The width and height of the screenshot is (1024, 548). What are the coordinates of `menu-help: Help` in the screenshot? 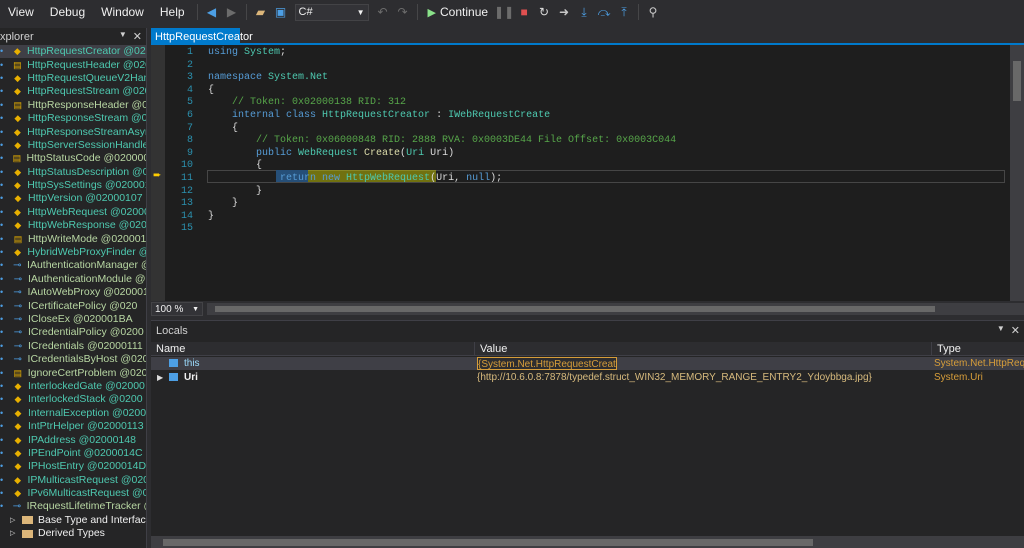 It's located at (172, 12).